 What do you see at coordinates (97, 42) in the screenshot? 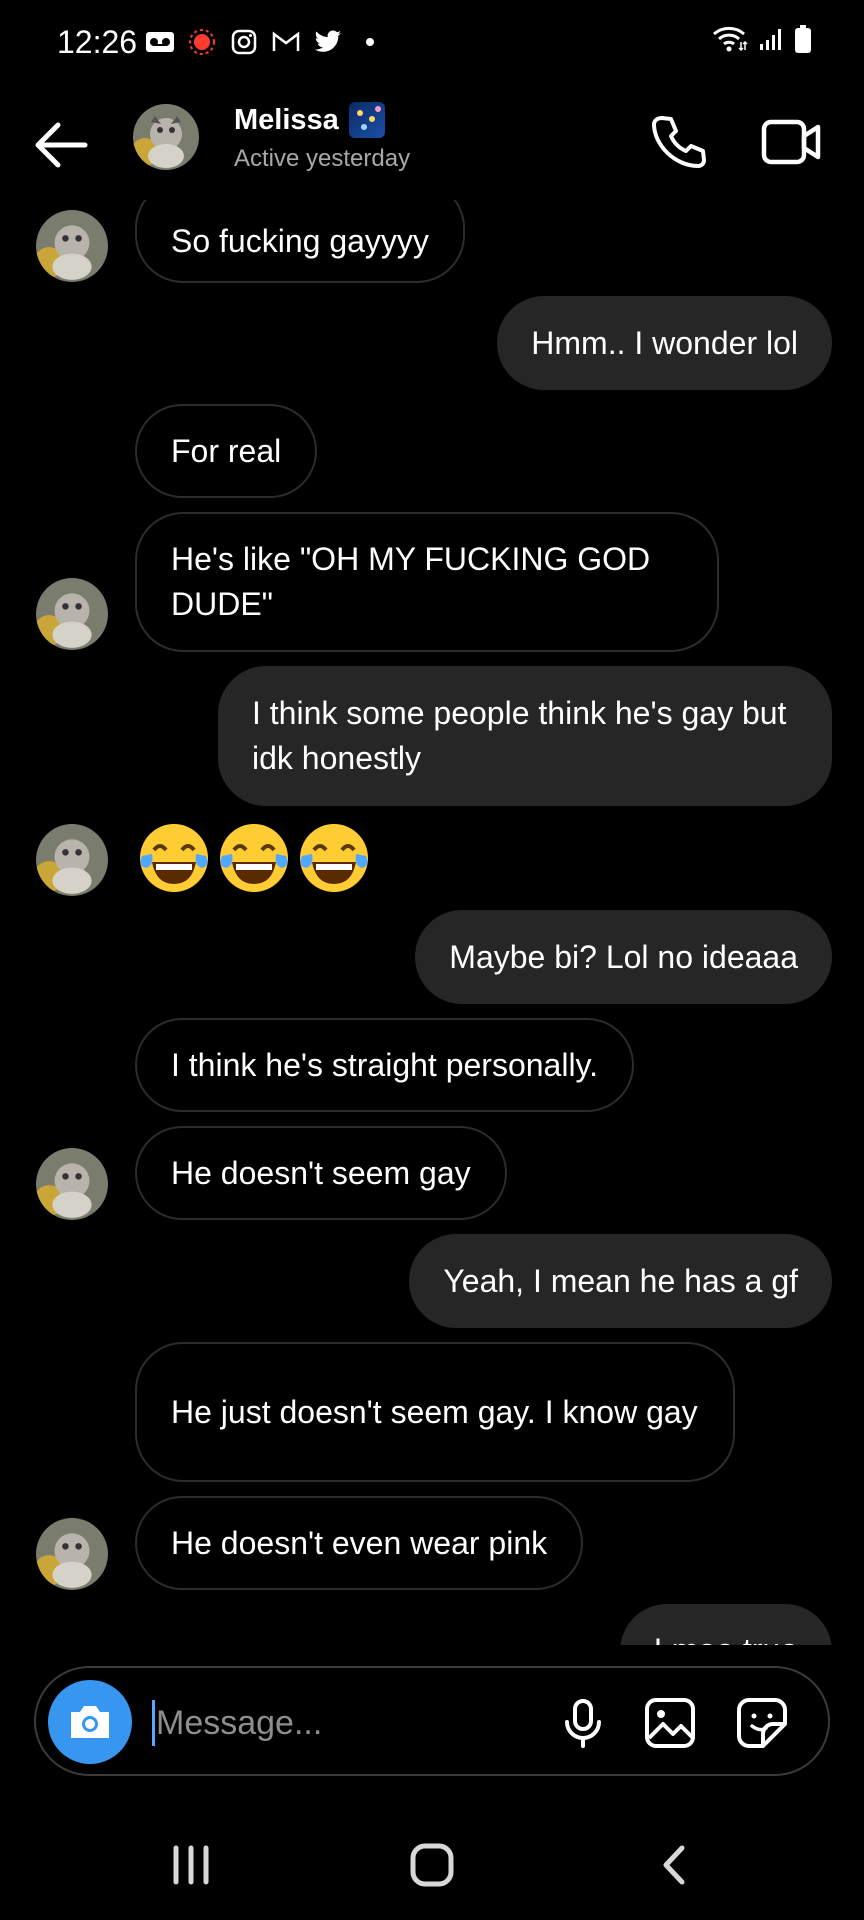
I see `status-time: 12:26` at bounding box center [97, 42].